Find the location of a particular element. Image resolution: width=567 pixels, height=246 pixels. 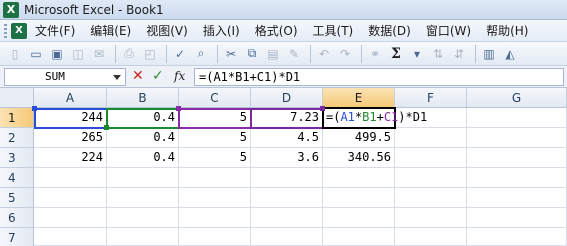

ref-handle-b1 is located at coordinates (106, 127).